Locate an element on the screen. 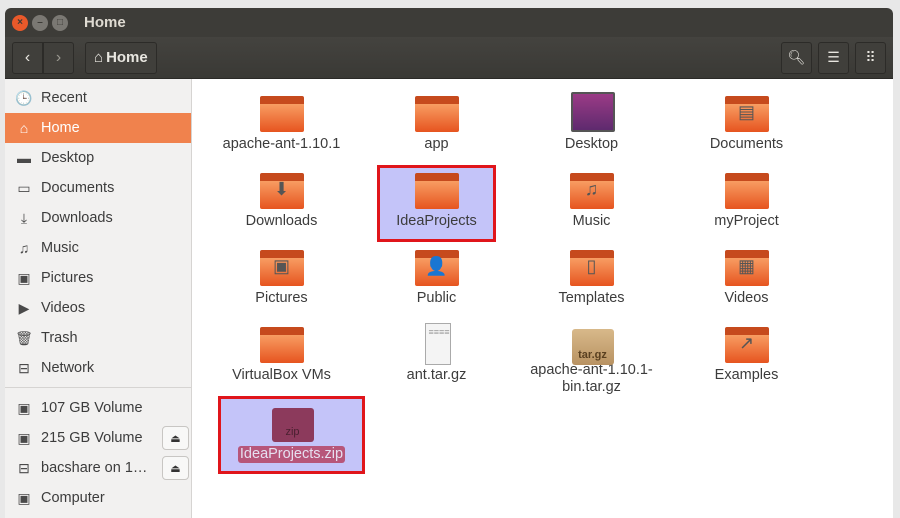 Image resolution: width=900 pixels, height=518 pixels. file-item-apache-ant-1-10-1: apache-ant-1.10.1 is located at coordinates (281, 126).